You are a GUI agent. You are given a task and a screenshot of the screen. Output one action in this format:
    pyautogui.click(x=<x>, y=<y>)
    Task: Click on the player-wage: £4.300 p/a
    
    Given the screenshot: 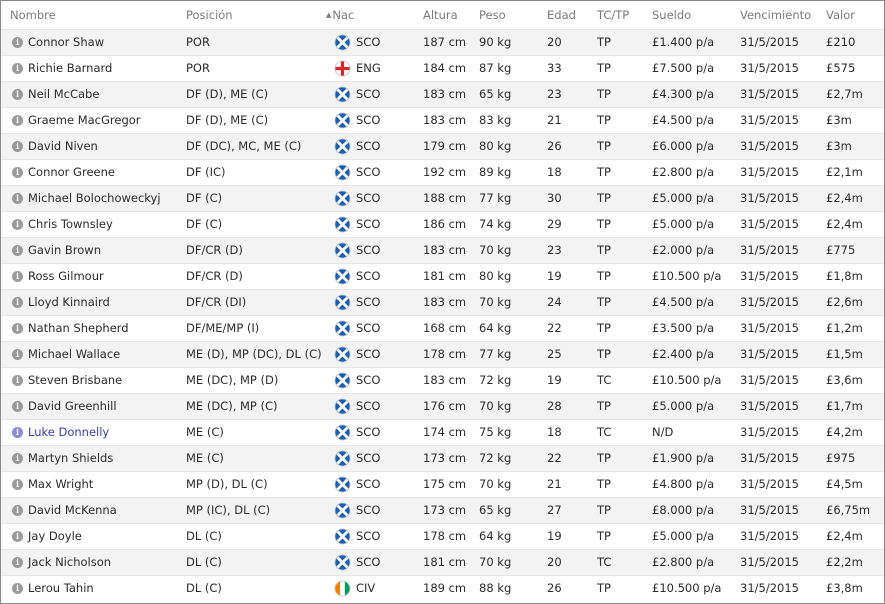 What is the action you would take?
    pyautogui.click(x=683, y=94)
    